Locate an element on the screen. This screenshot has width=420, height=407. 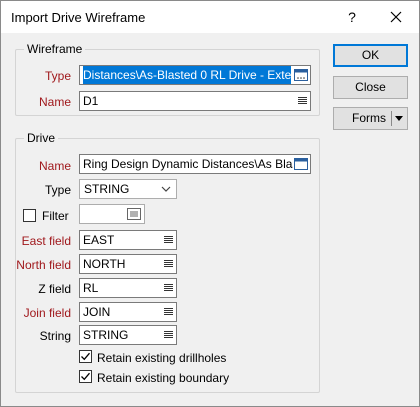
forms-button: Forms is located at coordinates (370, 118).